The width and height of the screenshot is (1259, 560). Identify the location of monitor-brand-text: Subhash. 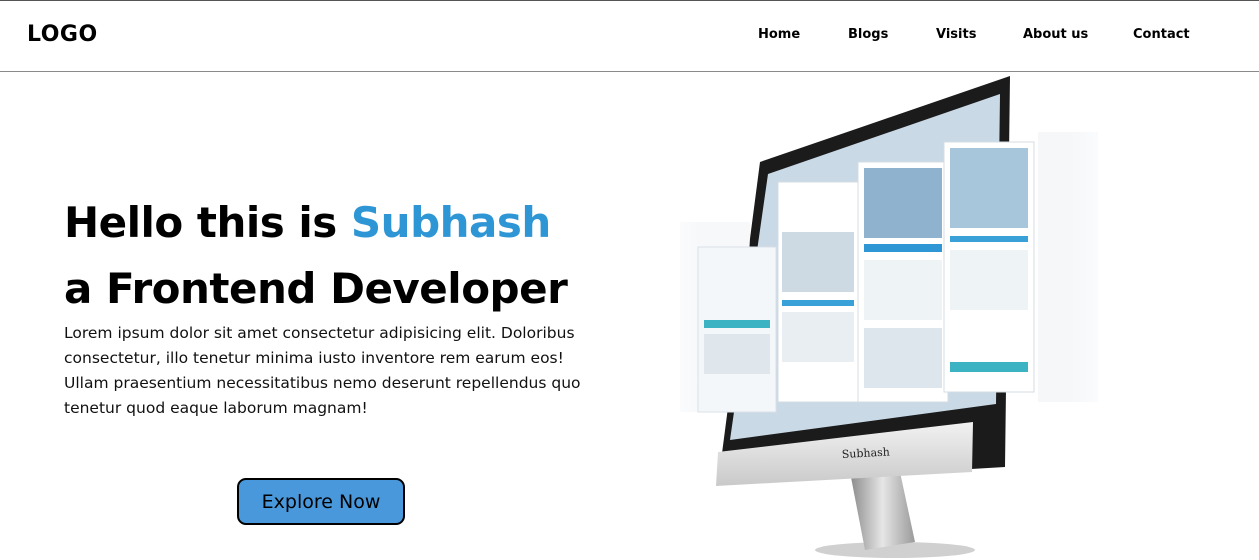
(865, 452).